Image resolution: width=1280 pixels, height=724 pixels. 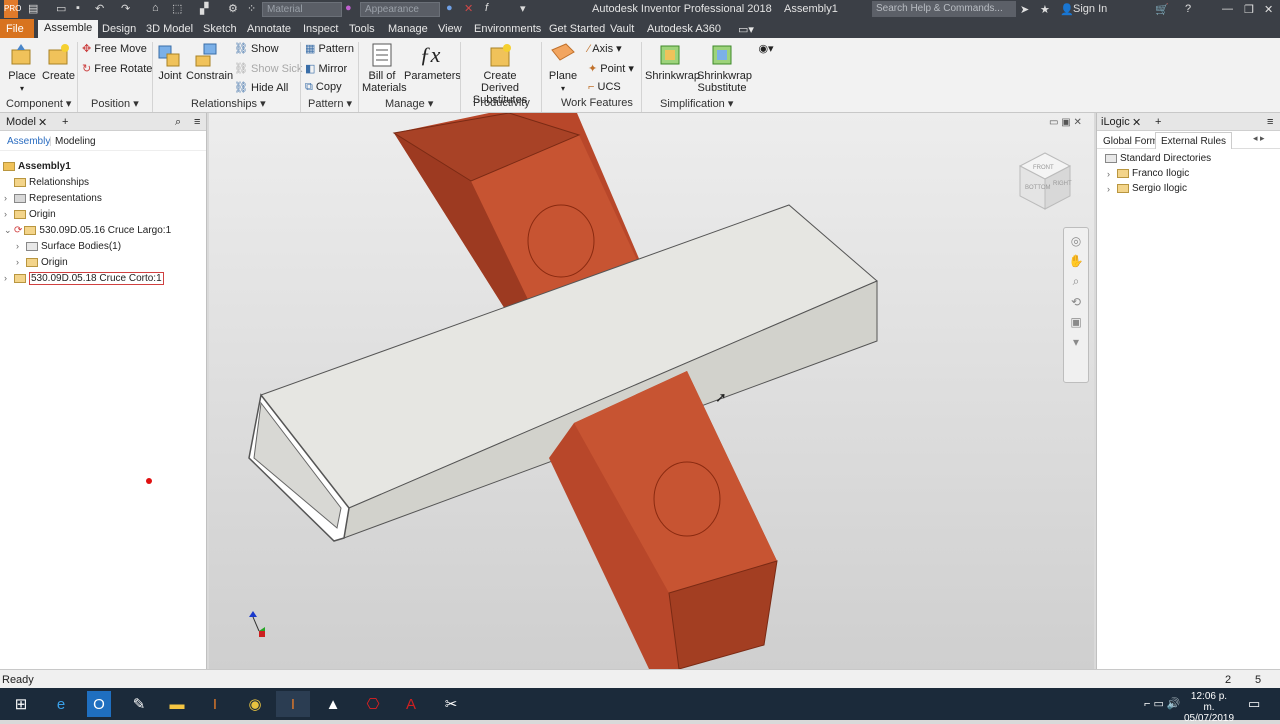 What do you see at coordinates (261, 87) in the screenshot?
I see `hide-all-button: ⛓ Hide All` at bounding box center [261, 87].